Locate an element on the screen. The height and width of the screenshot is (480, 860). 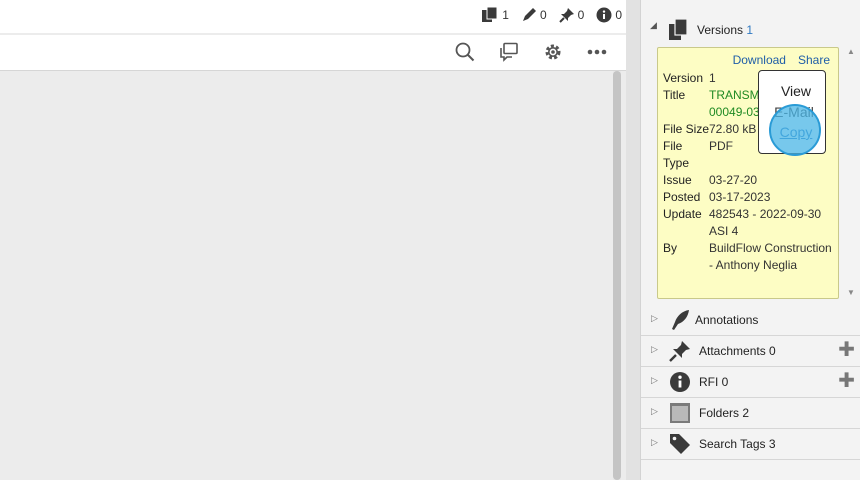
versions-header: ◢ Versions 1 is located at coordinates (750, 29).